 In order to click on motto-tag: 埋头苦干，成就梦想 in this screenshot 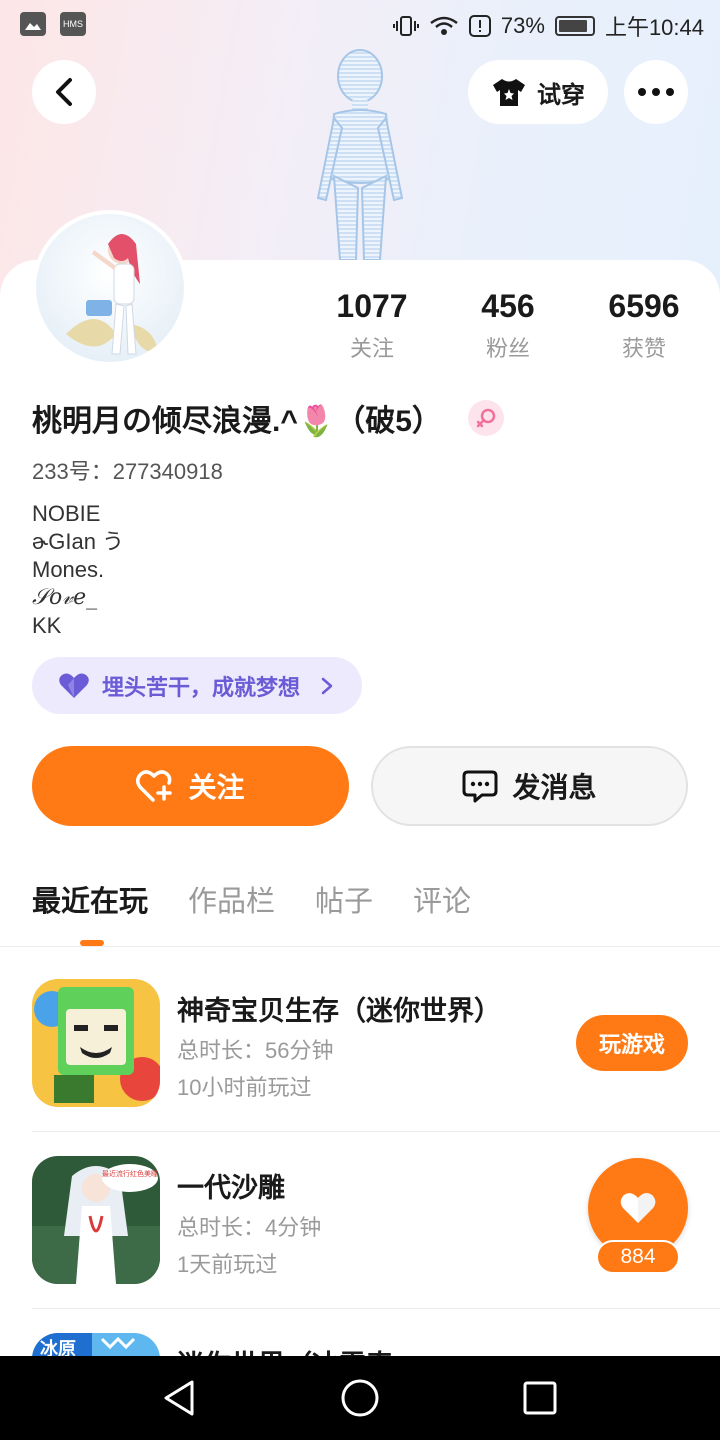, I will do `click(197, 685)`.